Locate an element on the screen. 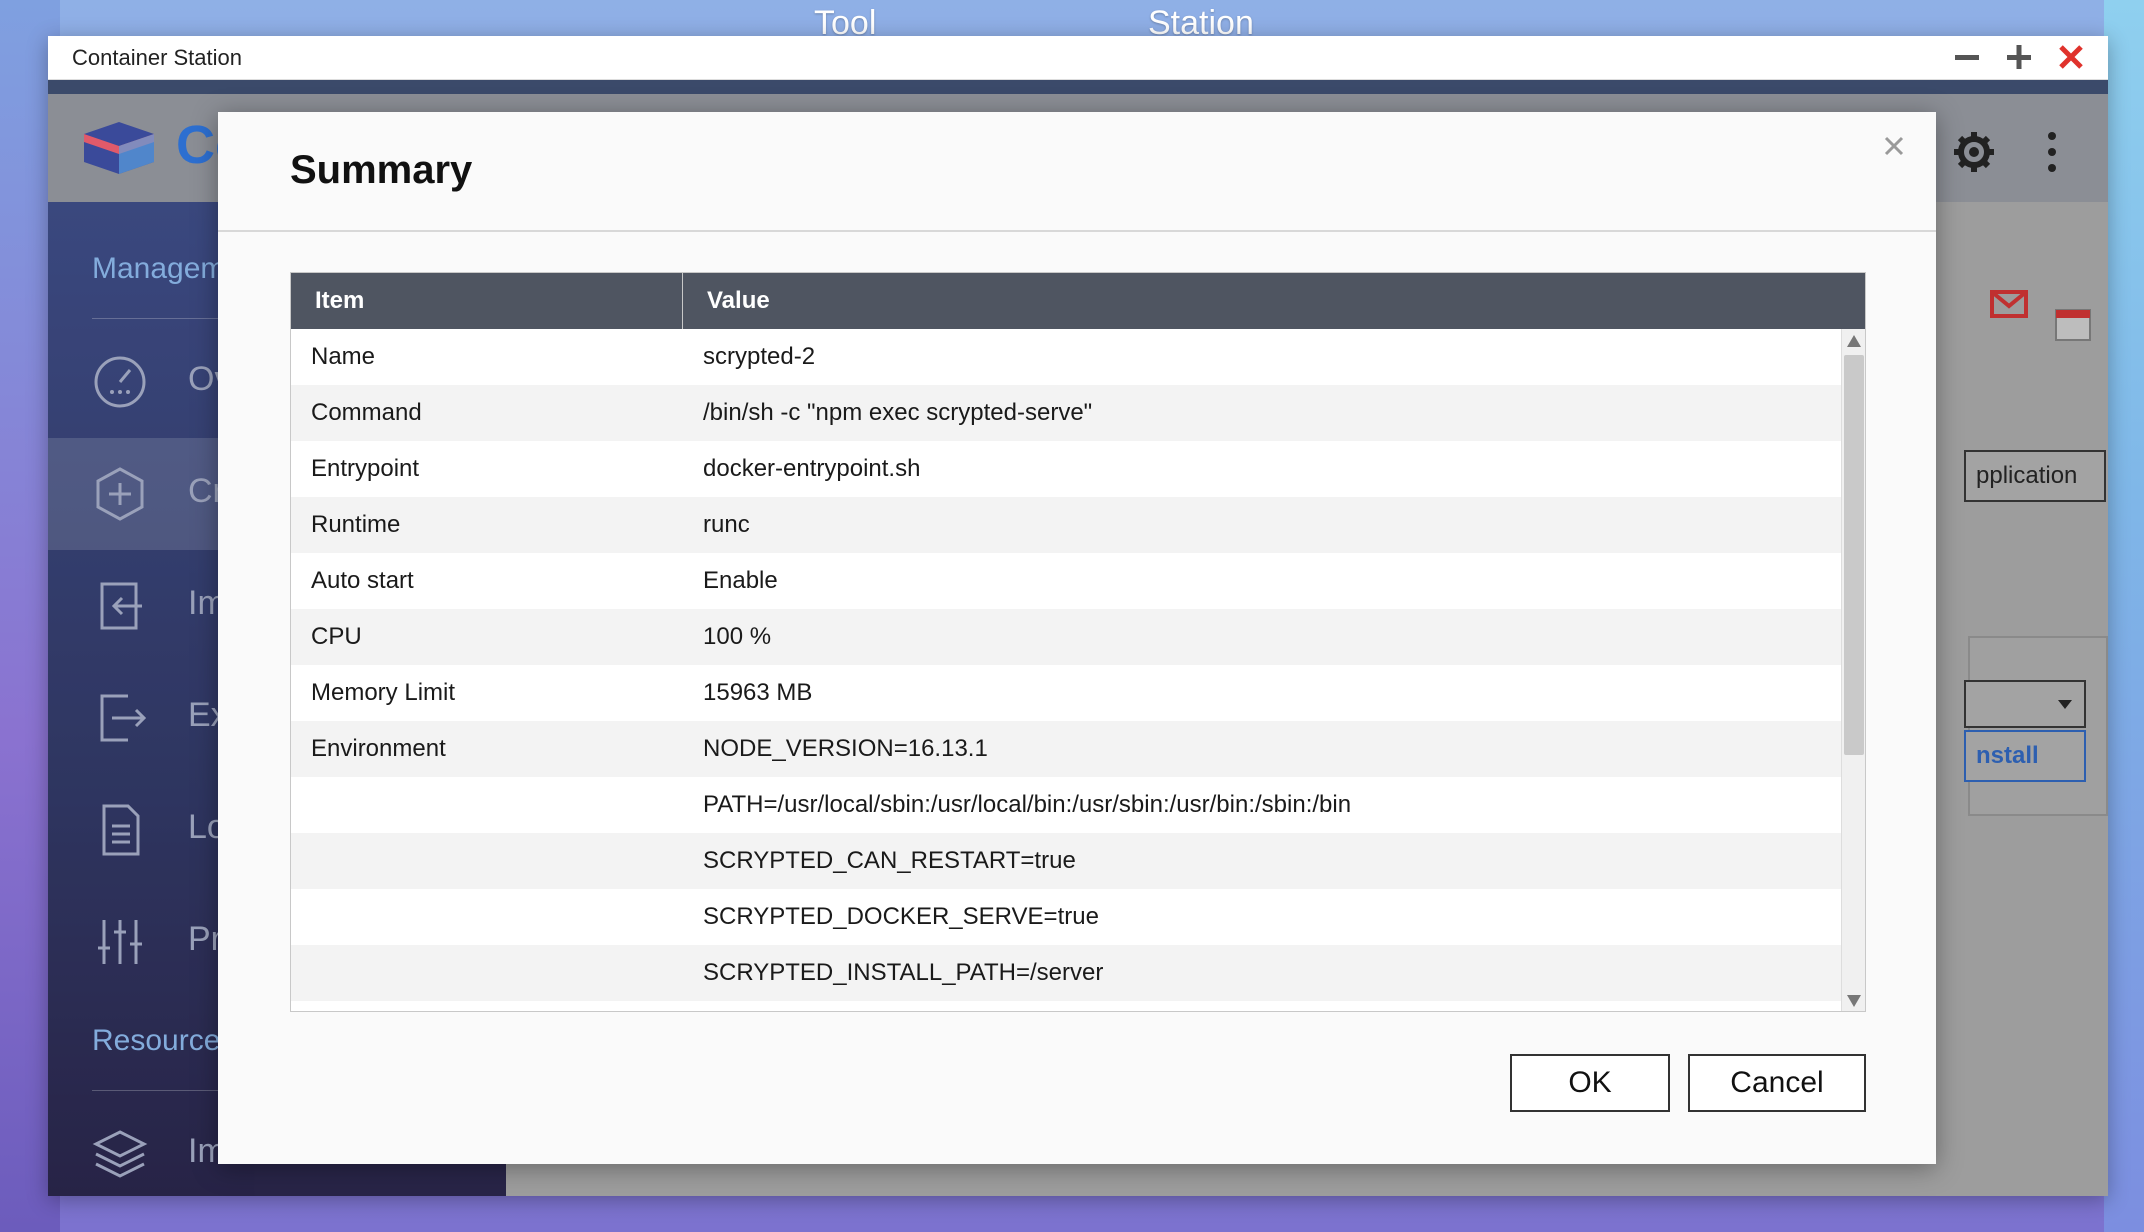  table-row: Entrypoint docker-entrypoint.sh is located at coordinates (1067, 469).